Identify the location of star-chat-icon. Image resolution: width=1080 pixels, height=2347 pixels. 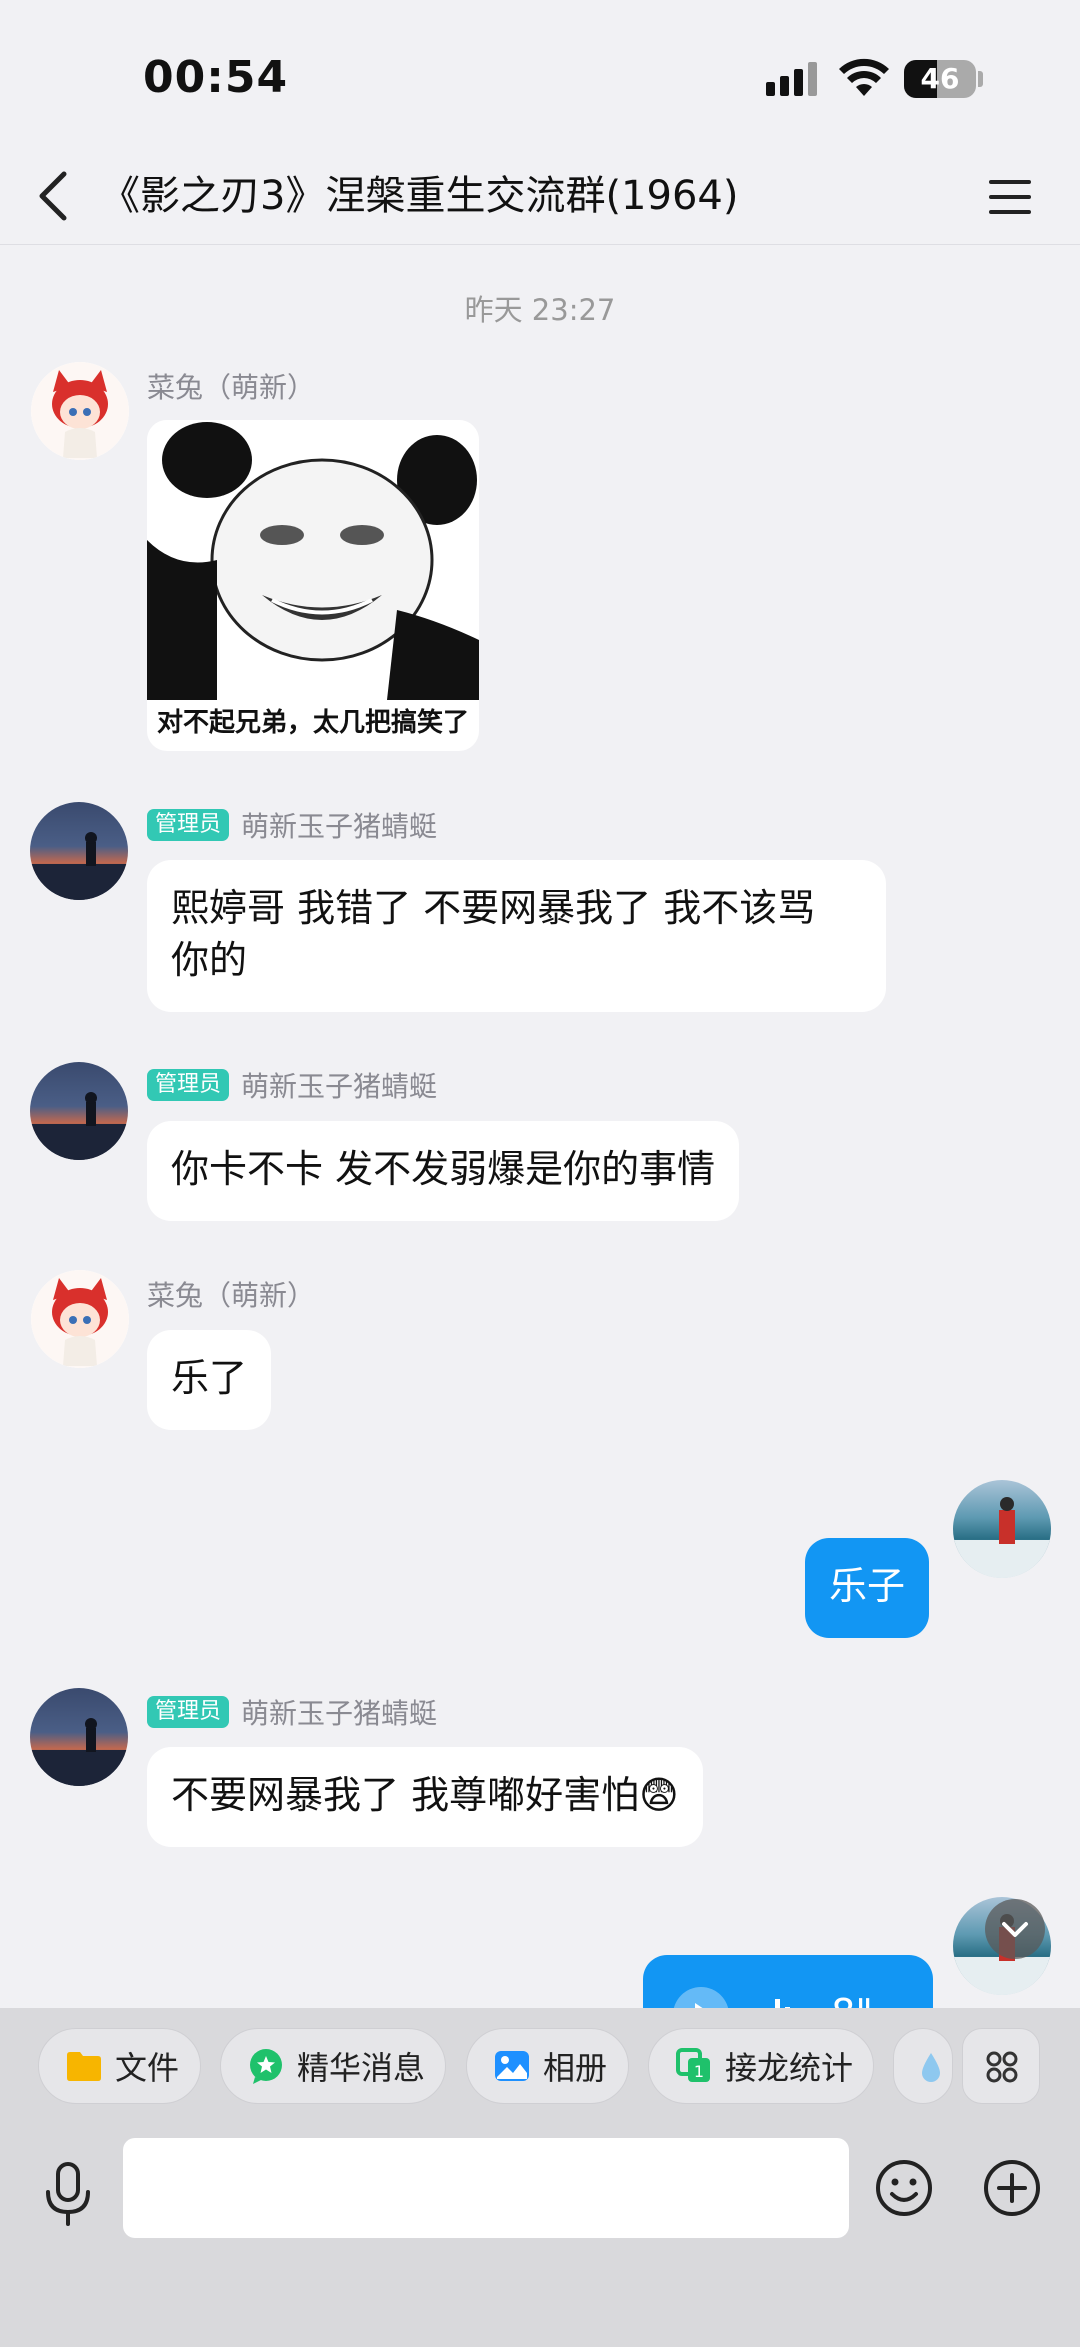
(266, 2066).